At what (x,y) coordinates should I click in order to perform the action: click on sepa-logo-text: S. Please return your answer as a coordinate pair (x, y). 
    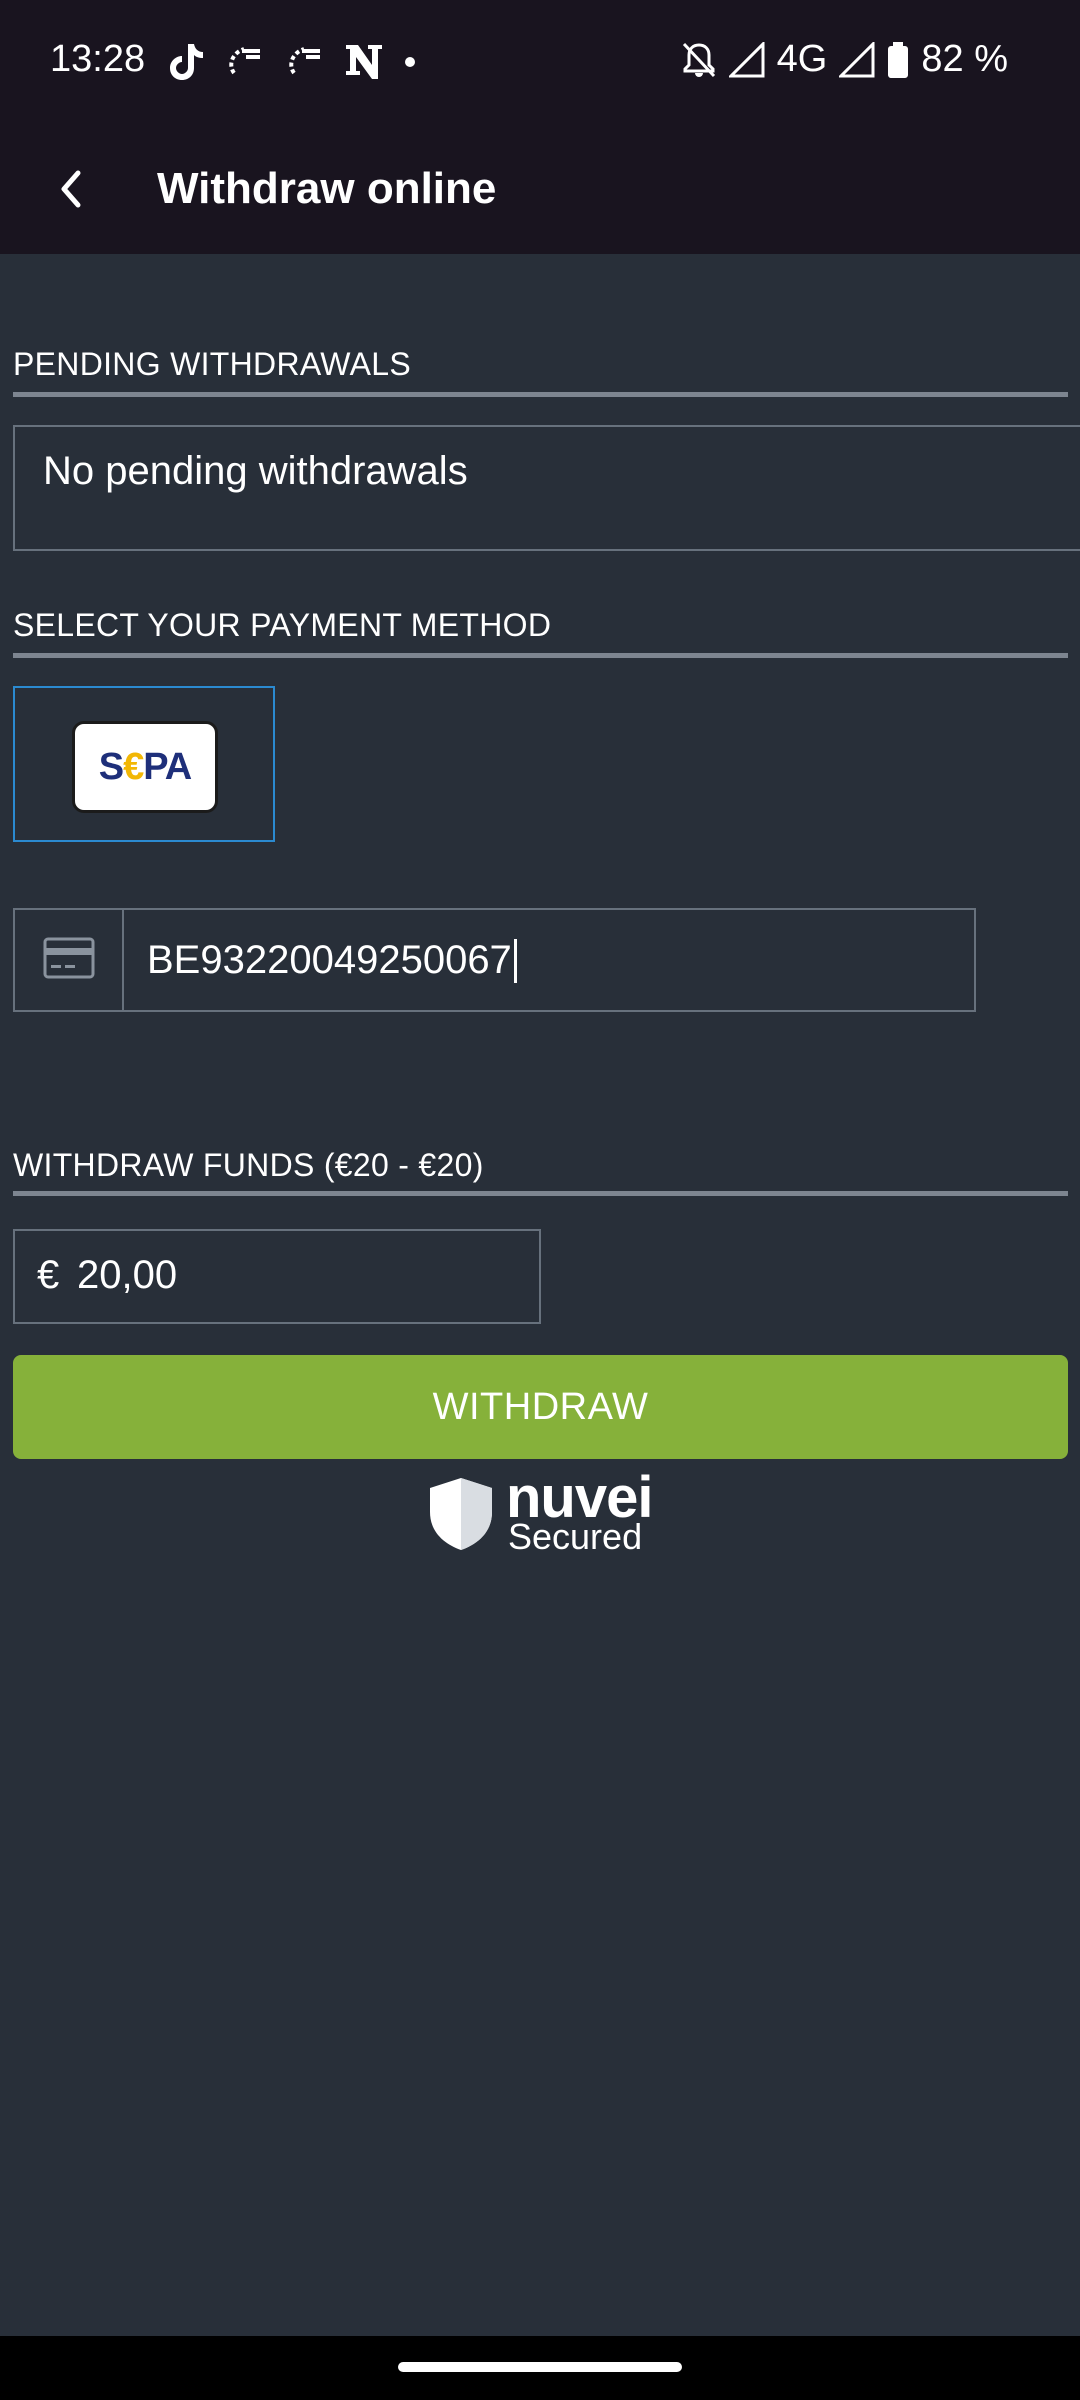
    Looking at the image, I should click on (111, 766).